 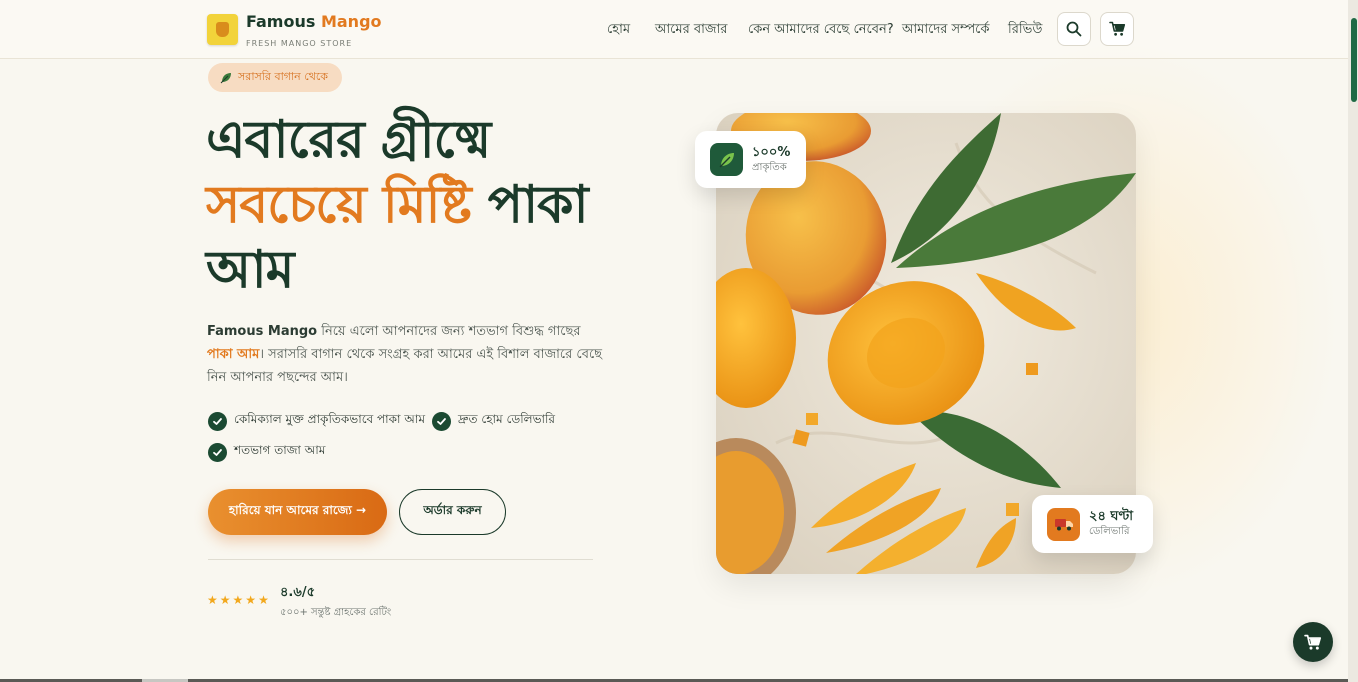 I want to click on search-icon, so click(x=1074, y=29).